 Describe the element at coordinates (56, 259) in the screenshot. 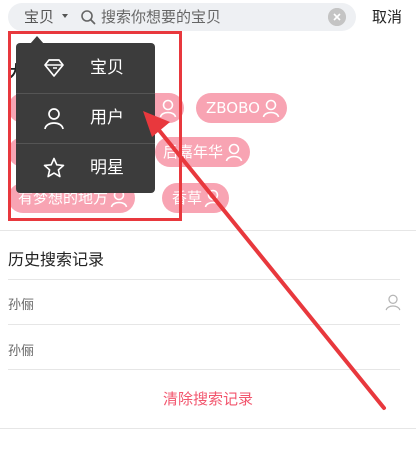

I see `history-title: 历史搜索记录` at that location.